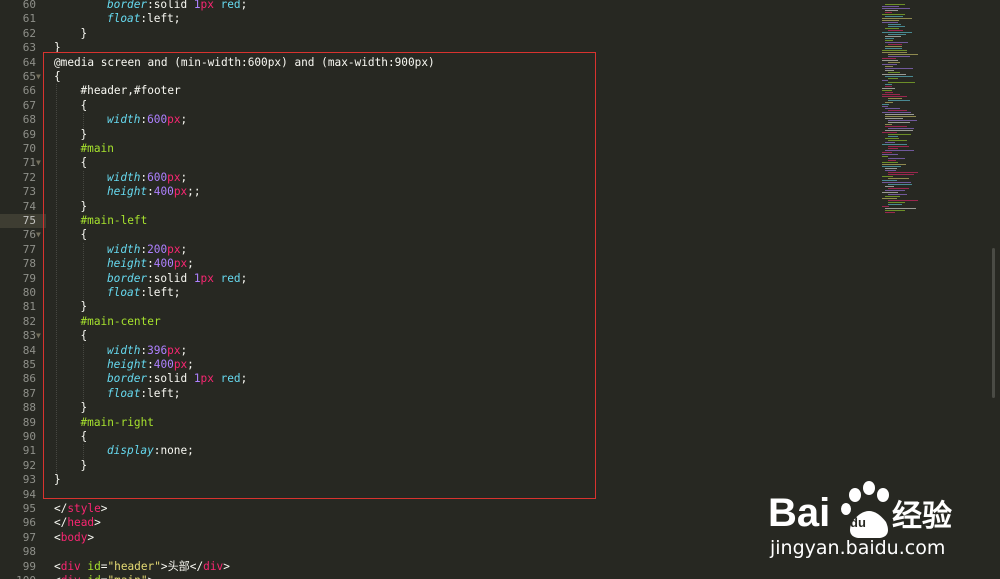 The width and height of the screenshot is (1000, 579). Describe the element at coordinates (23, 6) in the screenshot. I see `line-number: 60` at that location.